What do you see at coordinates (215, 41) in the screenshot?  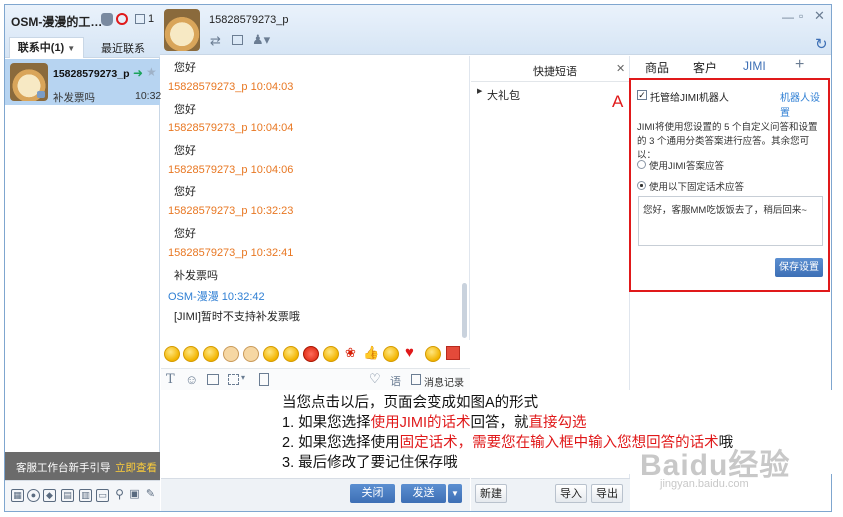 I see `transfer-icon: ⇄` at bounding box center [215, 41].